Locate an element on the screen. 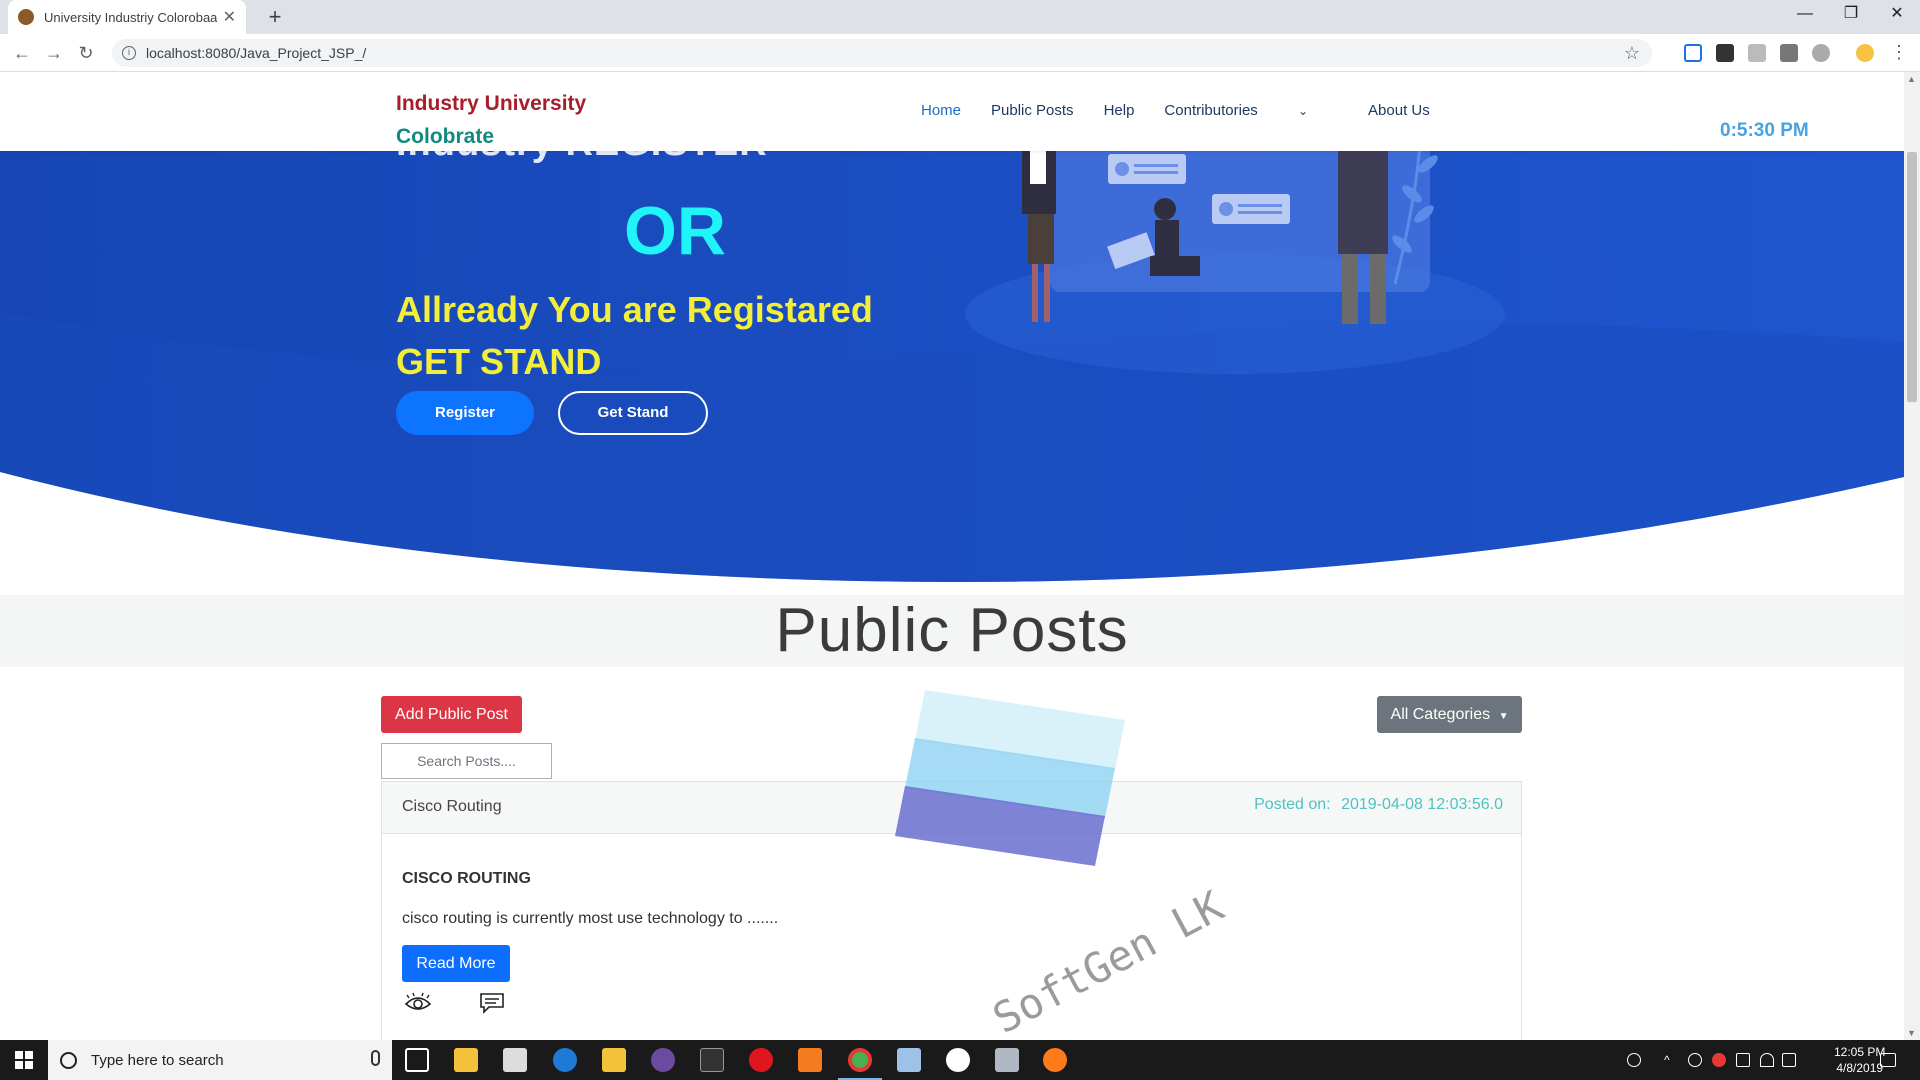 This screenshot has height=1080, width=1920. battery-icon is located at coordinates (1743, 1060).